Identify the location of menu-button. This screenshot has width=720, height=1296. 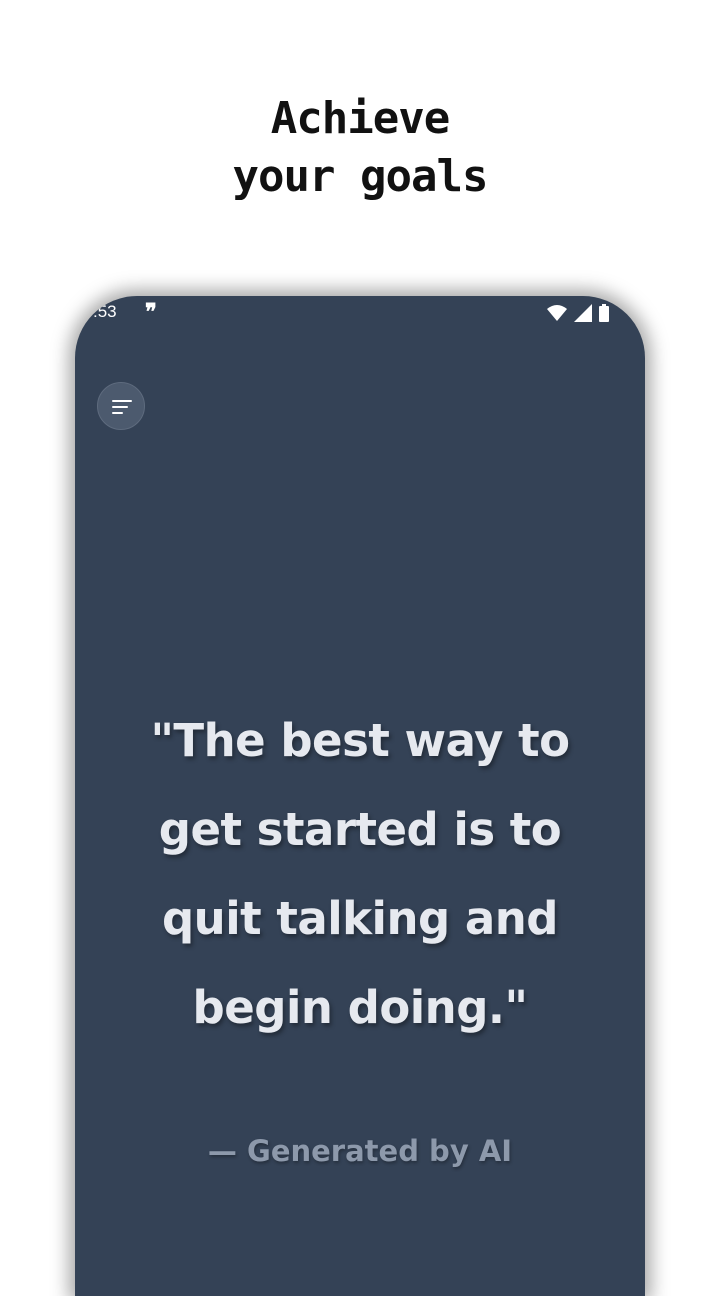
(121, 406).